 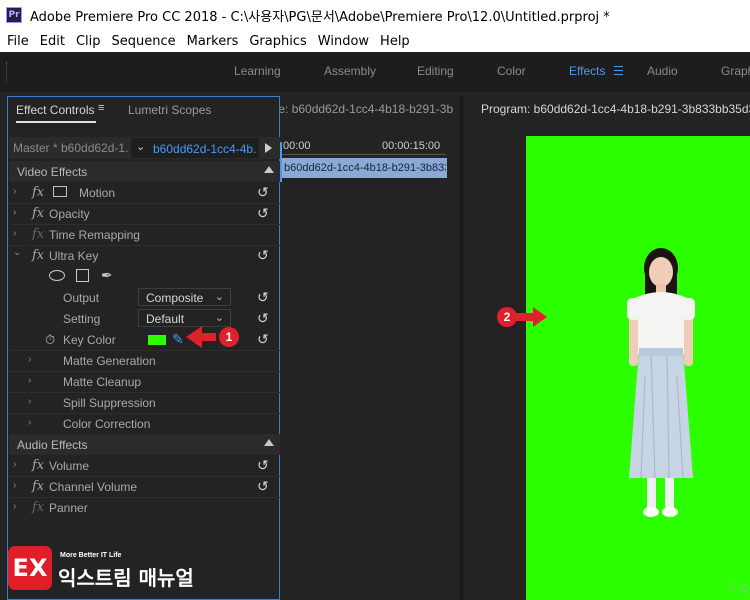 What do you see at coordinates (208, 337) in the screenshot?
I see `annotation-arrow-1-shaft` at bounding box center [208, 337].